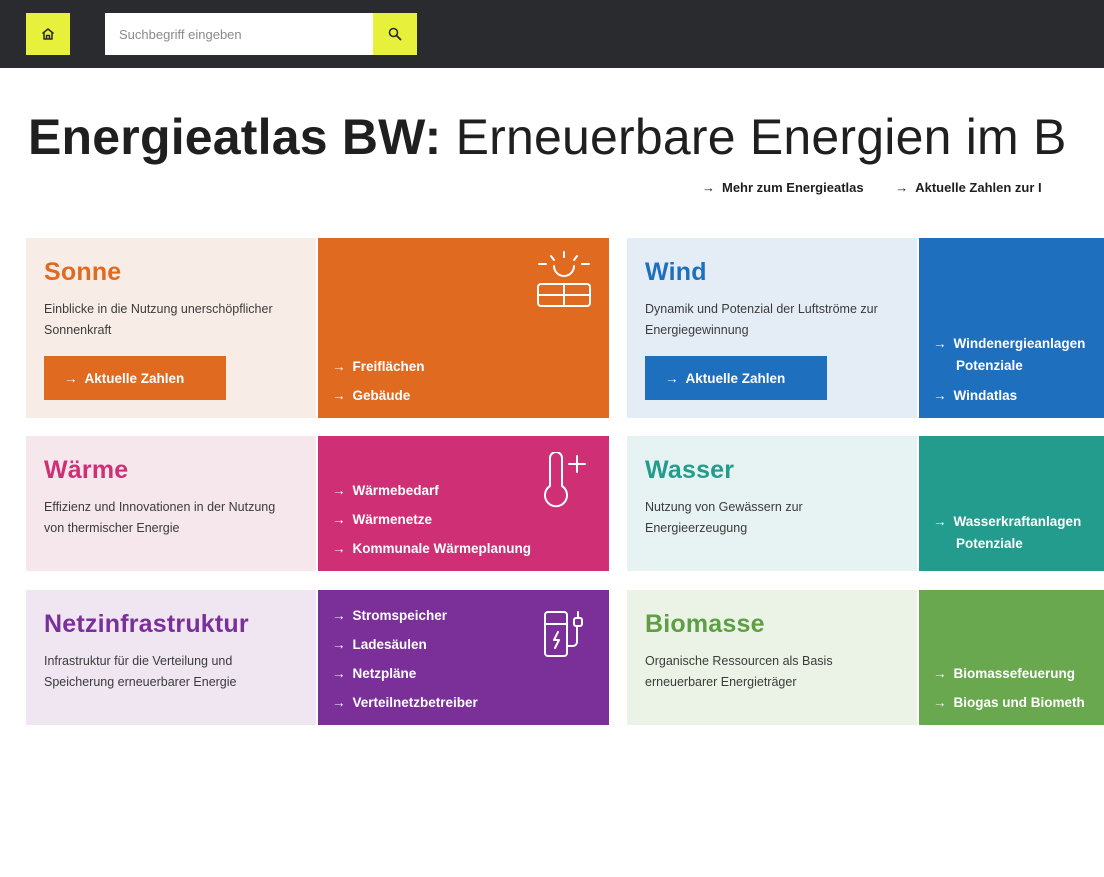  I want to click on search-button, so click(395, 34).